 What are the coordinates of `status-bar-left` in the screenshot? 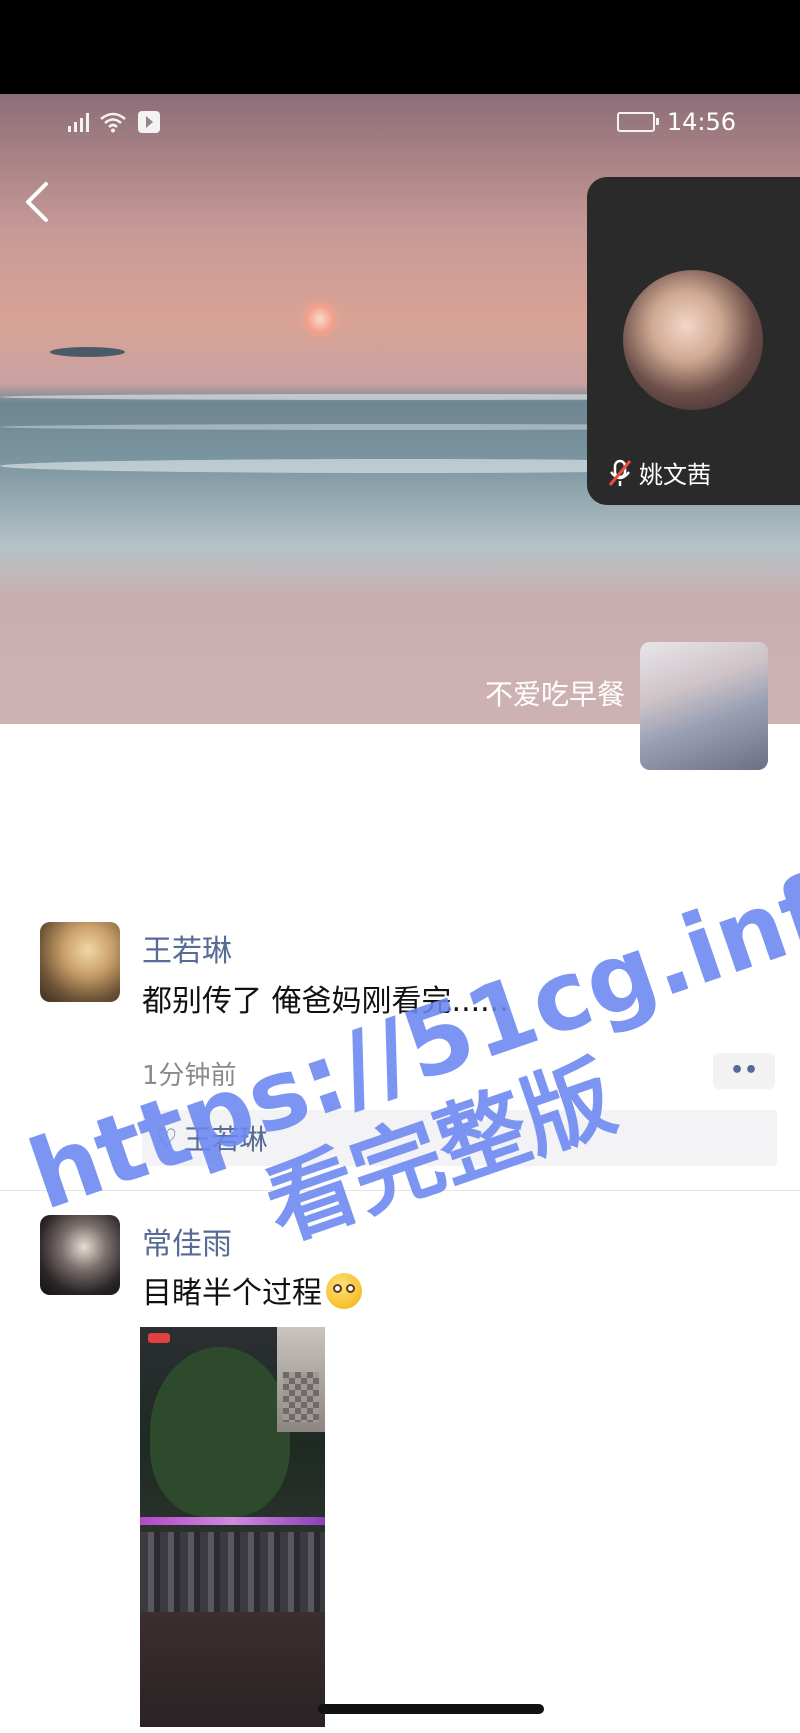 It's located at (114, 122).